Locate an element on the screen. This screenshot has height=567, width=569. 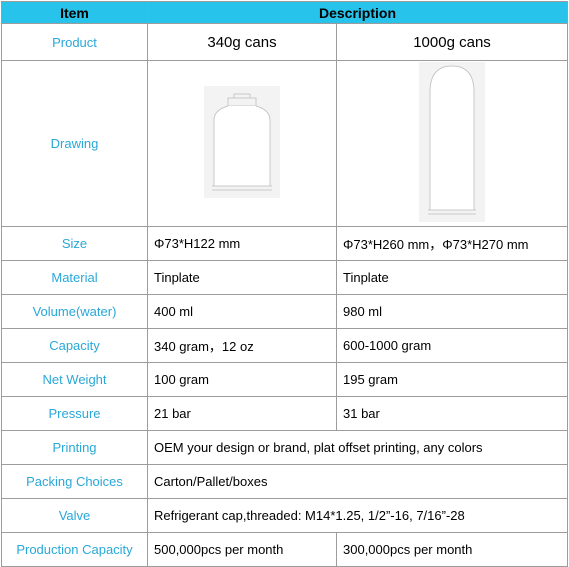
row-label-product: Product is located at coordinates (74, 42).